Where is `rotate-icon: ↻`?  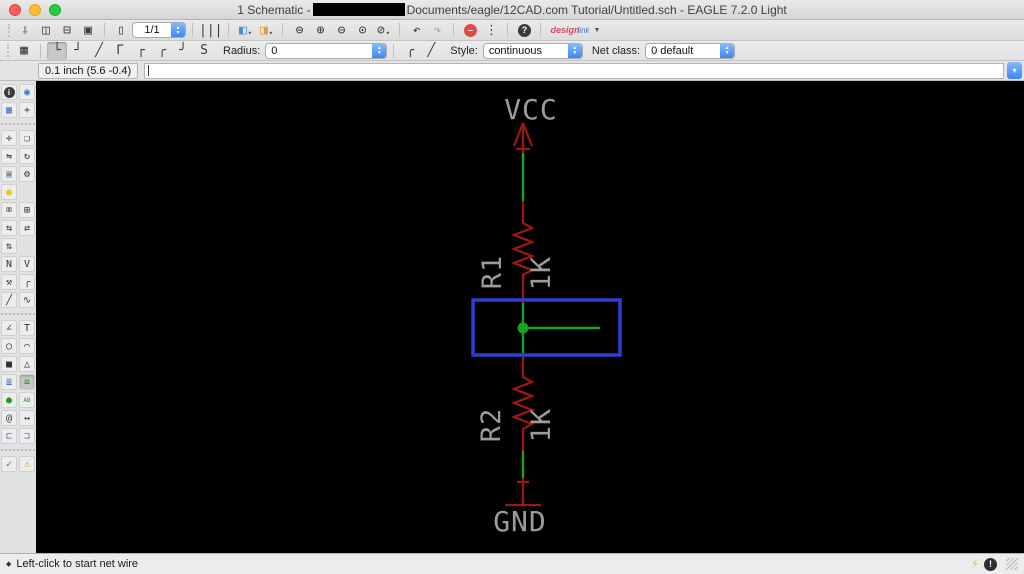 rotate-icon: ↻ is located at coordinates (27, 156).